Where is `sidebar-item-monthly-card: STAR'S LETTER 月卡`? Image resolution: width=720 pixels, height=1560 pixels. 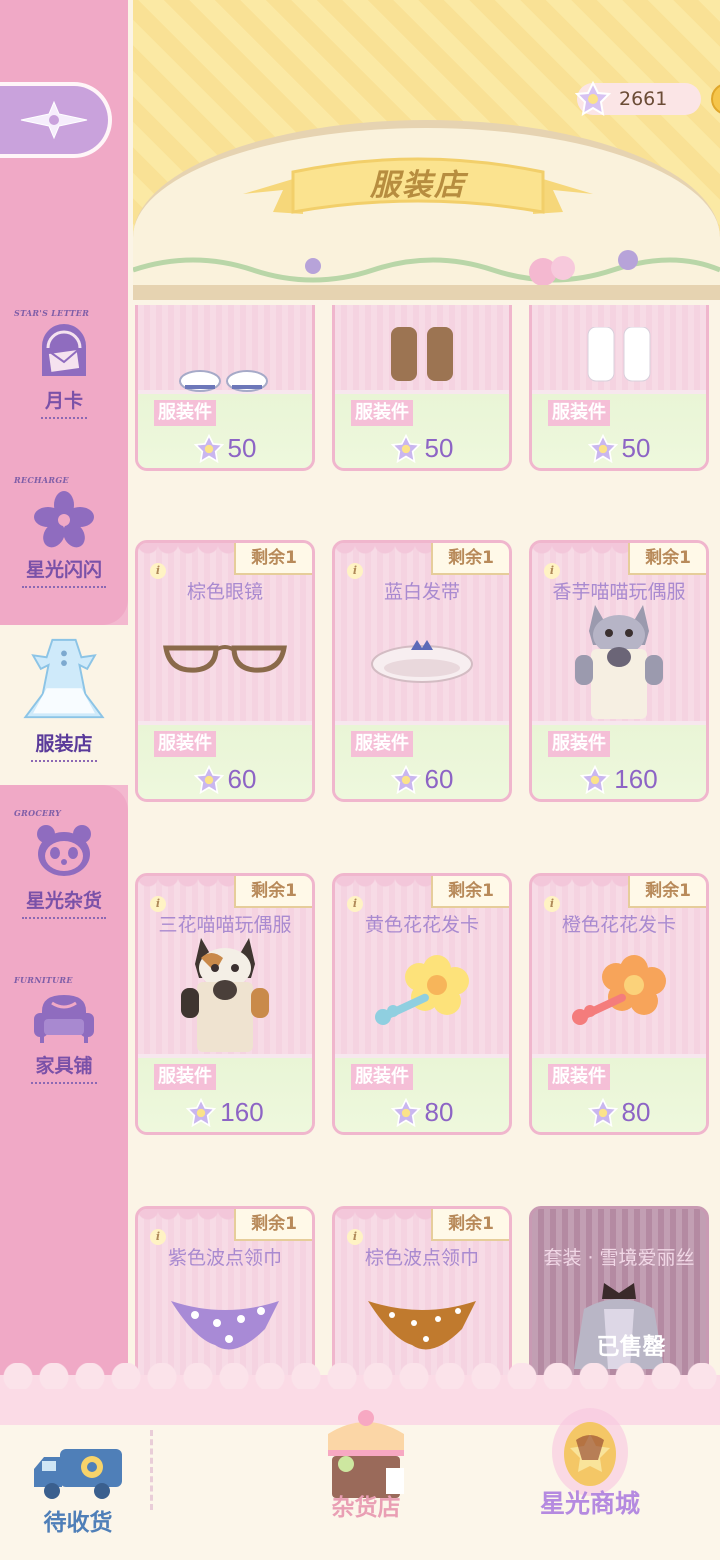
sidebar-item-monthly-card: STAR'S LETTER 月卡 is located at coordinates (64, 373).